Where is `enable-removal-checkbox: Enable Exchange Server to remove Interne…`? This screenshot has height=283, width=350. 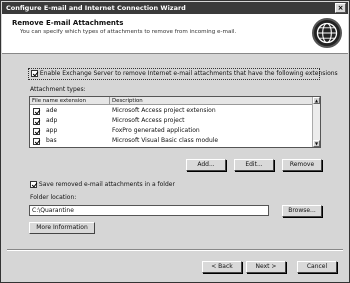 enable-removal-checkbox: Enable Exchange Server to remove Interne… is located at coordinates (183, 74).